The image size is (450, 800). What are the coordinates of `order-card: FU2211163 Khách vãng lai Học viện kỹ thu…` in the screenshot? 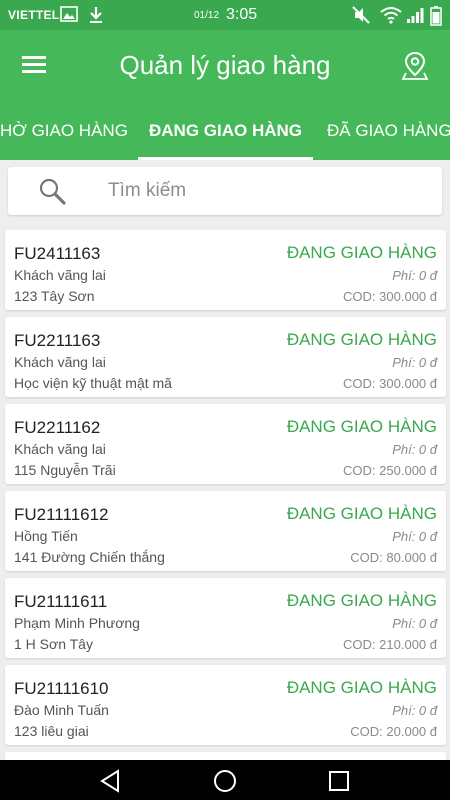 It's located at (225, 357).